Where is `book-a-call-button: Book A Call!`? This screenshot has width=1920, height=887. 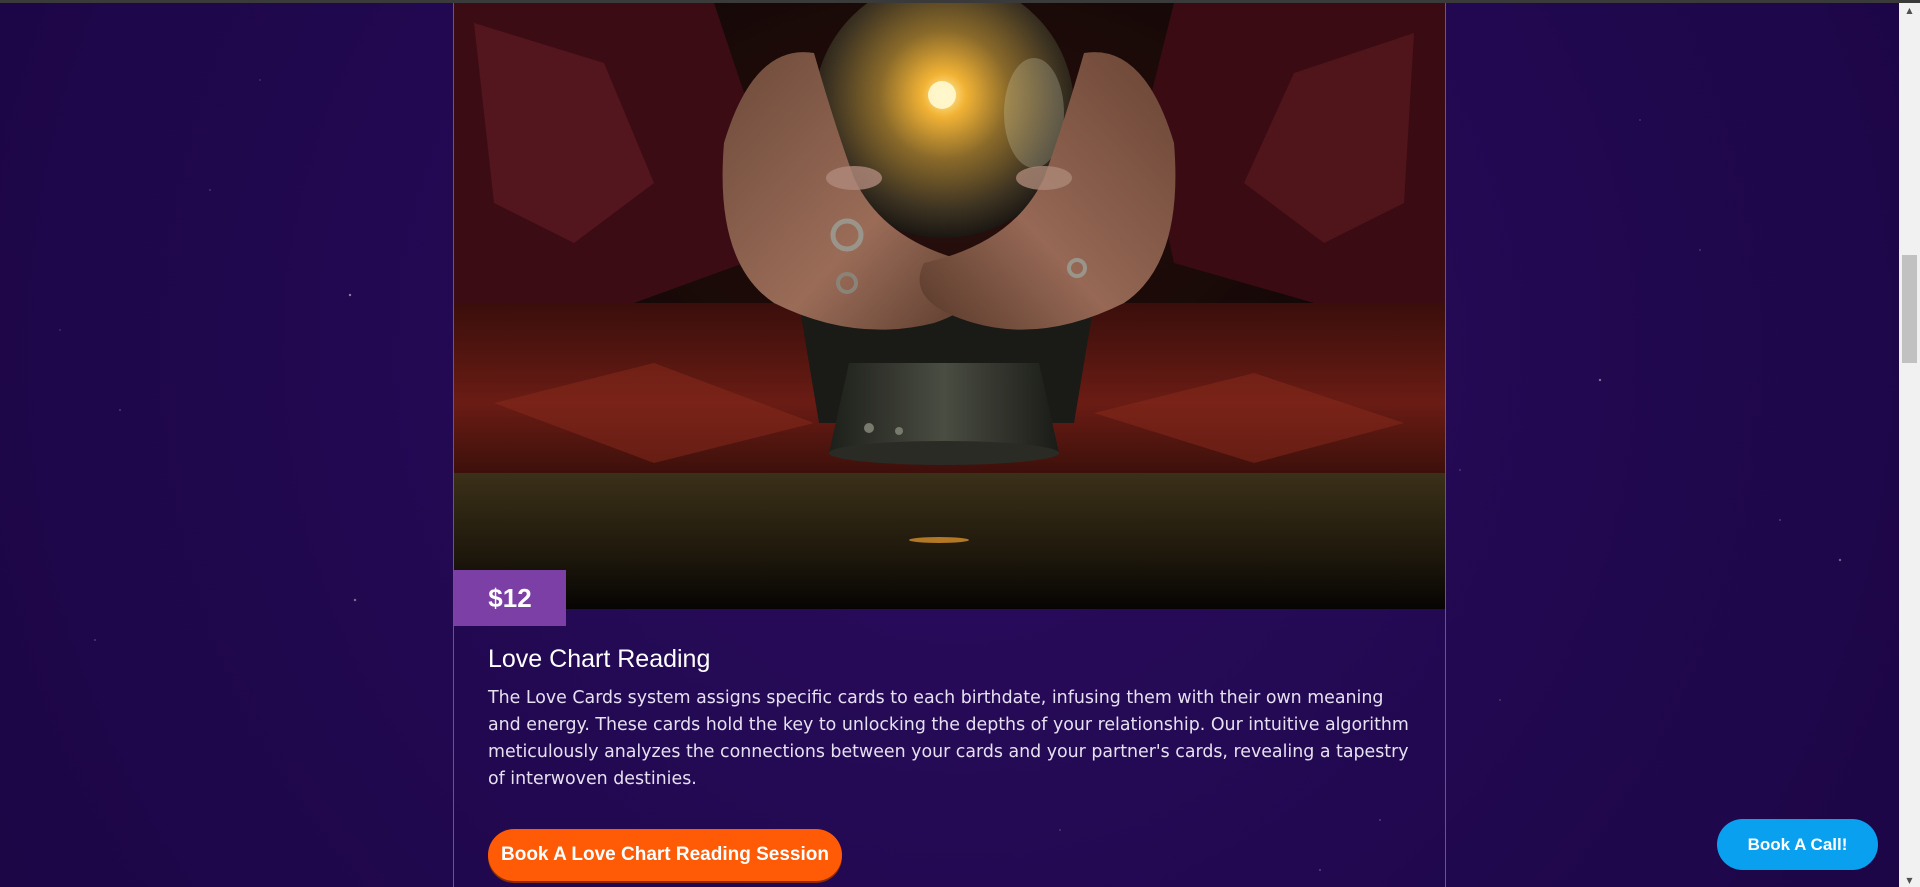
book-a-call-button: Book A Call! is located at coordinates (1797, 844).